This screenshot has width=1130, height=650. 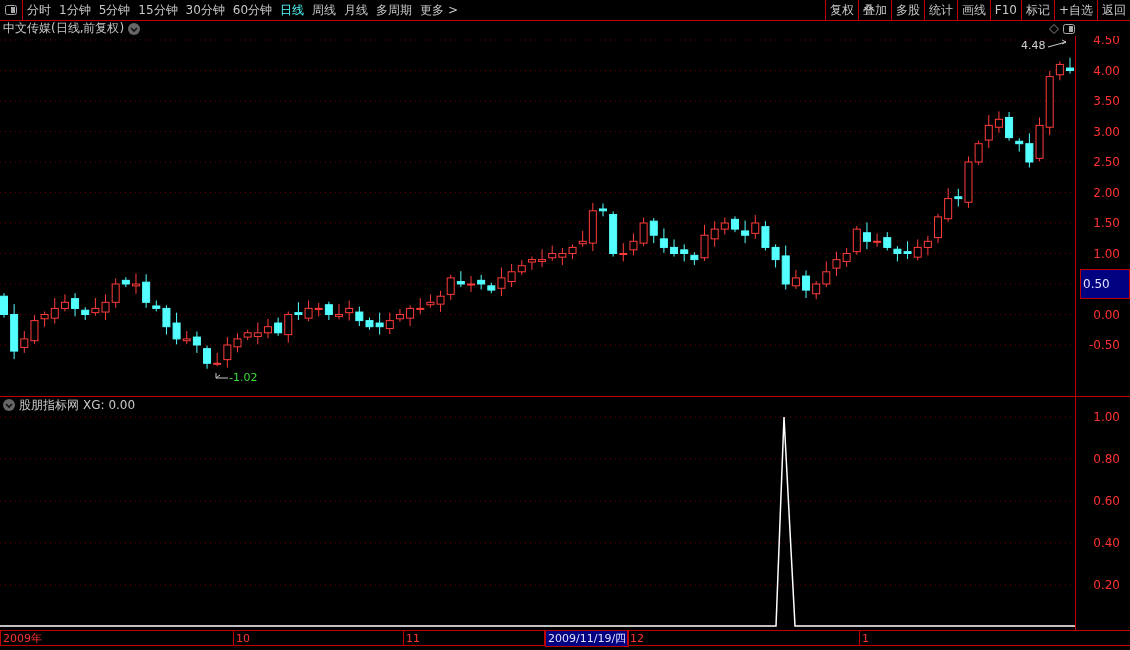 What do you see at coordinates (49, 405) in the screenshot?
I see `indicator-name: 股朋指标网` at bounding box center [49, 405].